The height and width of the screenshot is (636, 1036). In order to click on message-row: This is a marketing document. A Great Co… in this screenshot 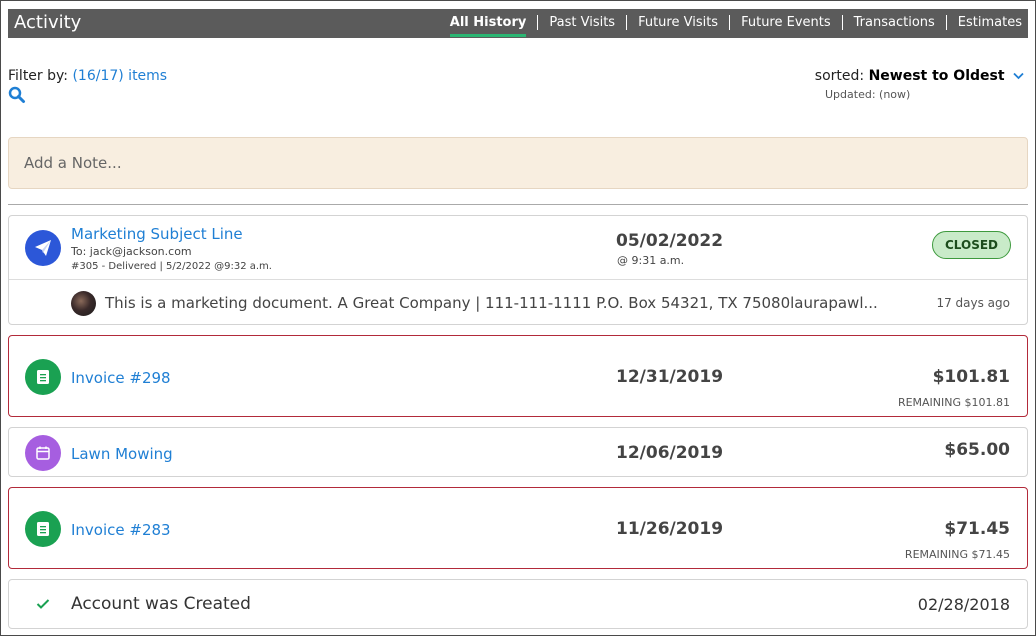, I will do `click(518, 302)`.